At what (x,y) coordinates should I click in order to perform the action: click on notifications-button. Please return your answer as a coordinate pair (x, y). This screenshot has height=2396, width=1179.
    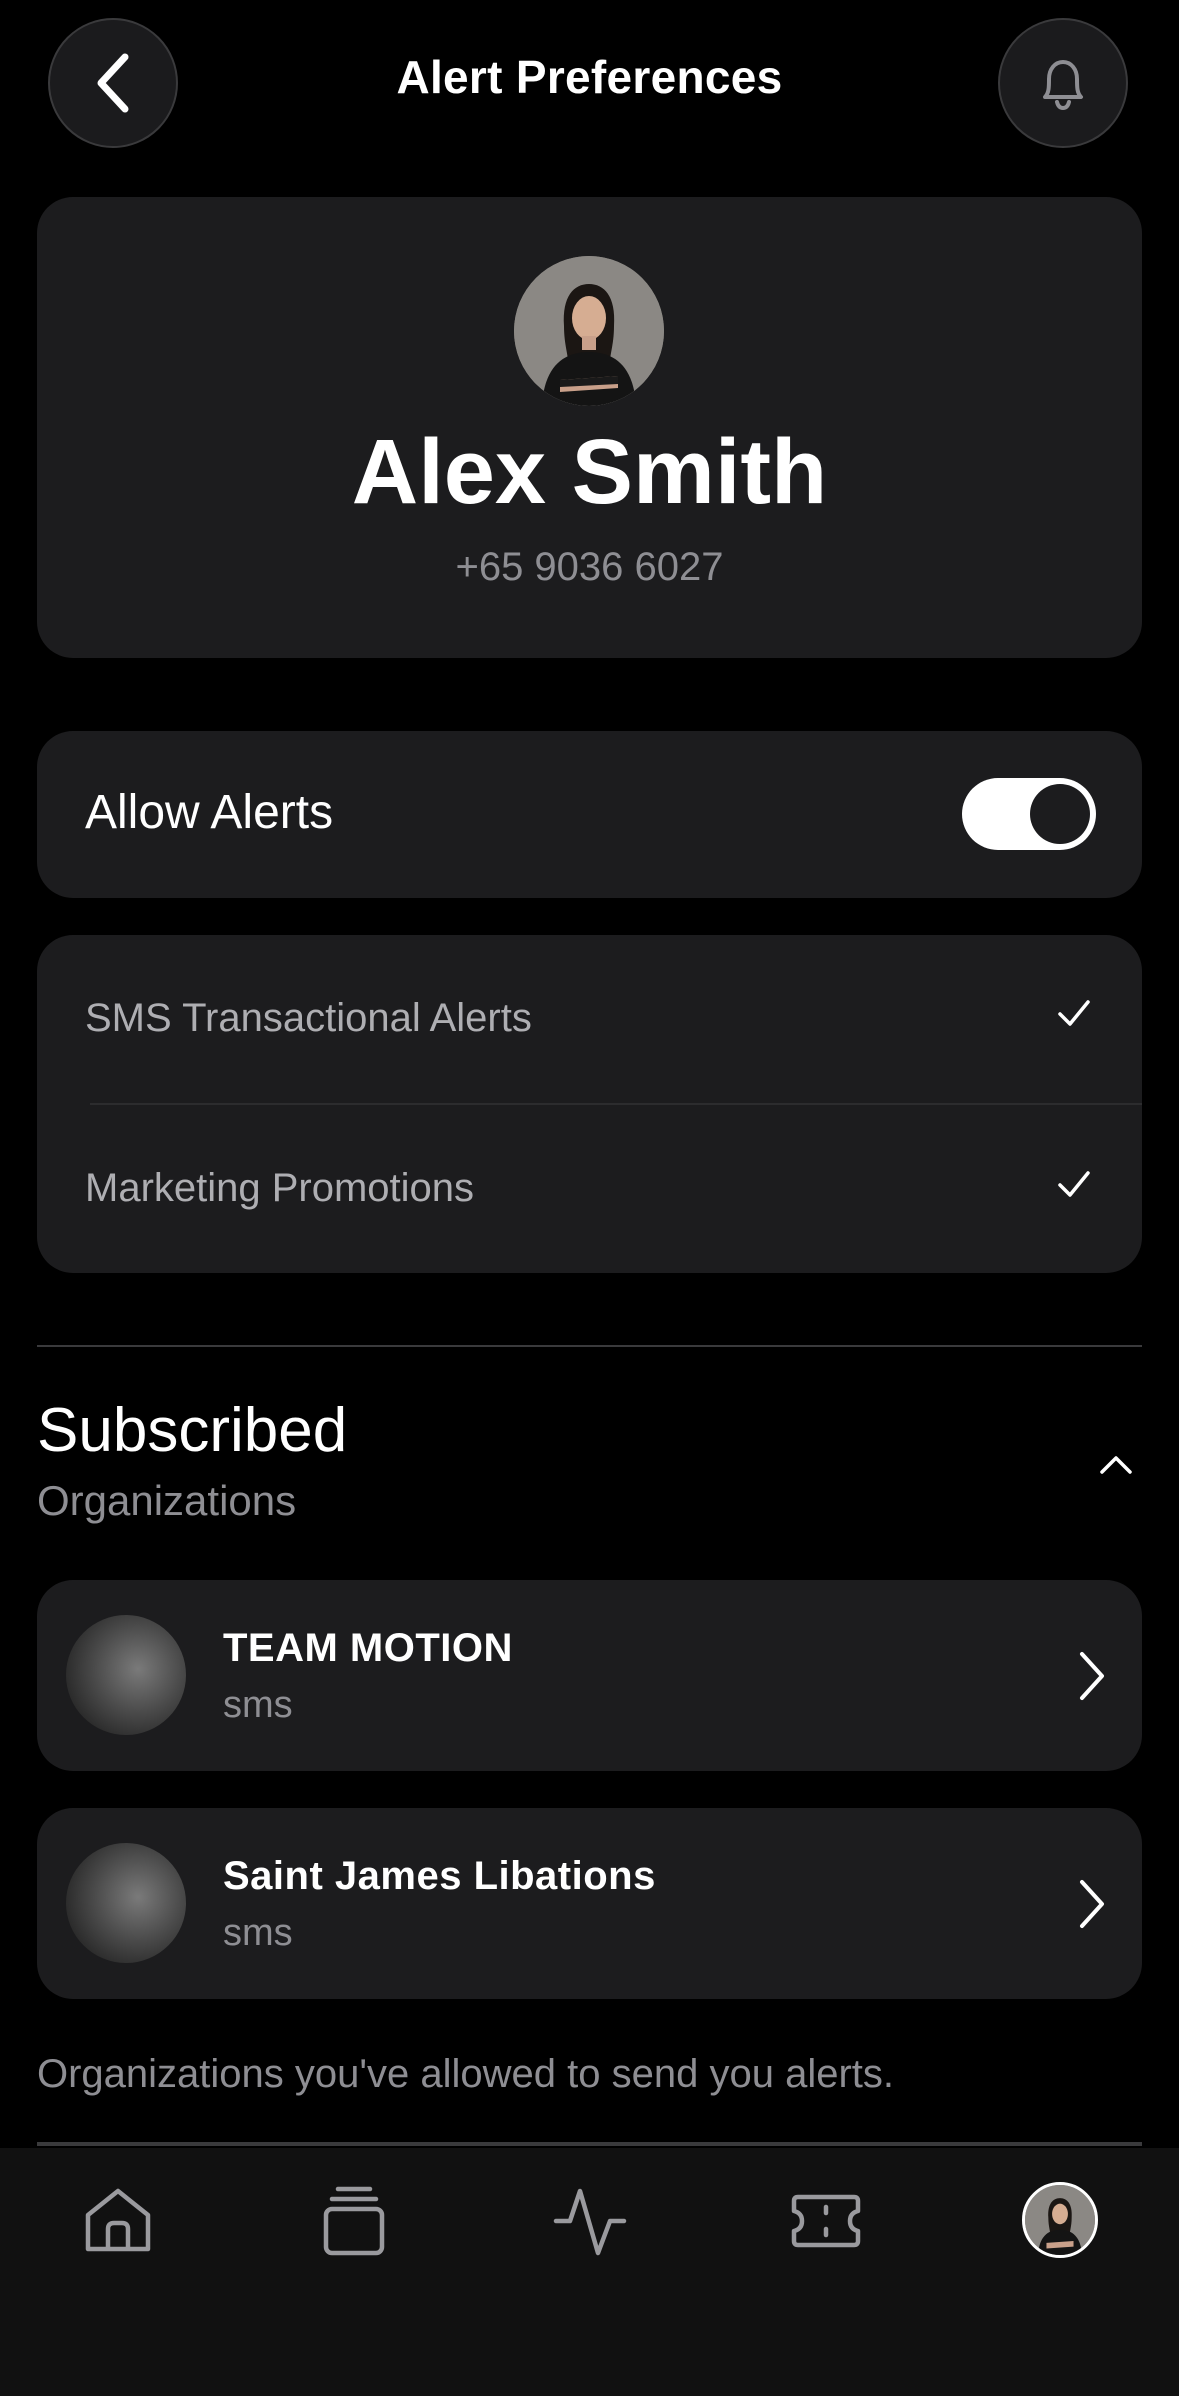
    Looking at the image, I should click on (1063, 83).